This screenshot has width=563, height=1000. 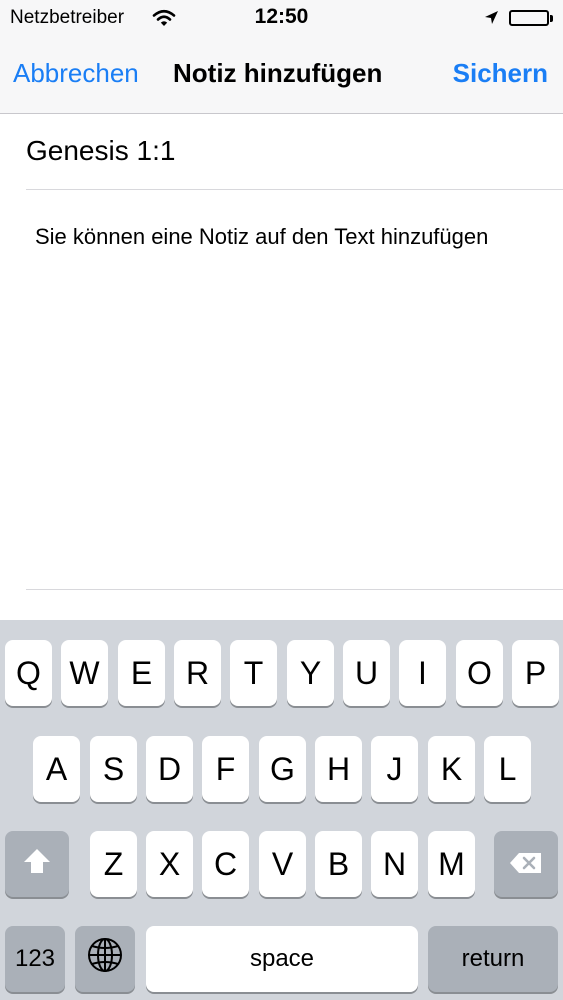 What do you see at coordinates (551, 18) in the screenshot?
I see `battery-tip` at bounding box center [551, 18].